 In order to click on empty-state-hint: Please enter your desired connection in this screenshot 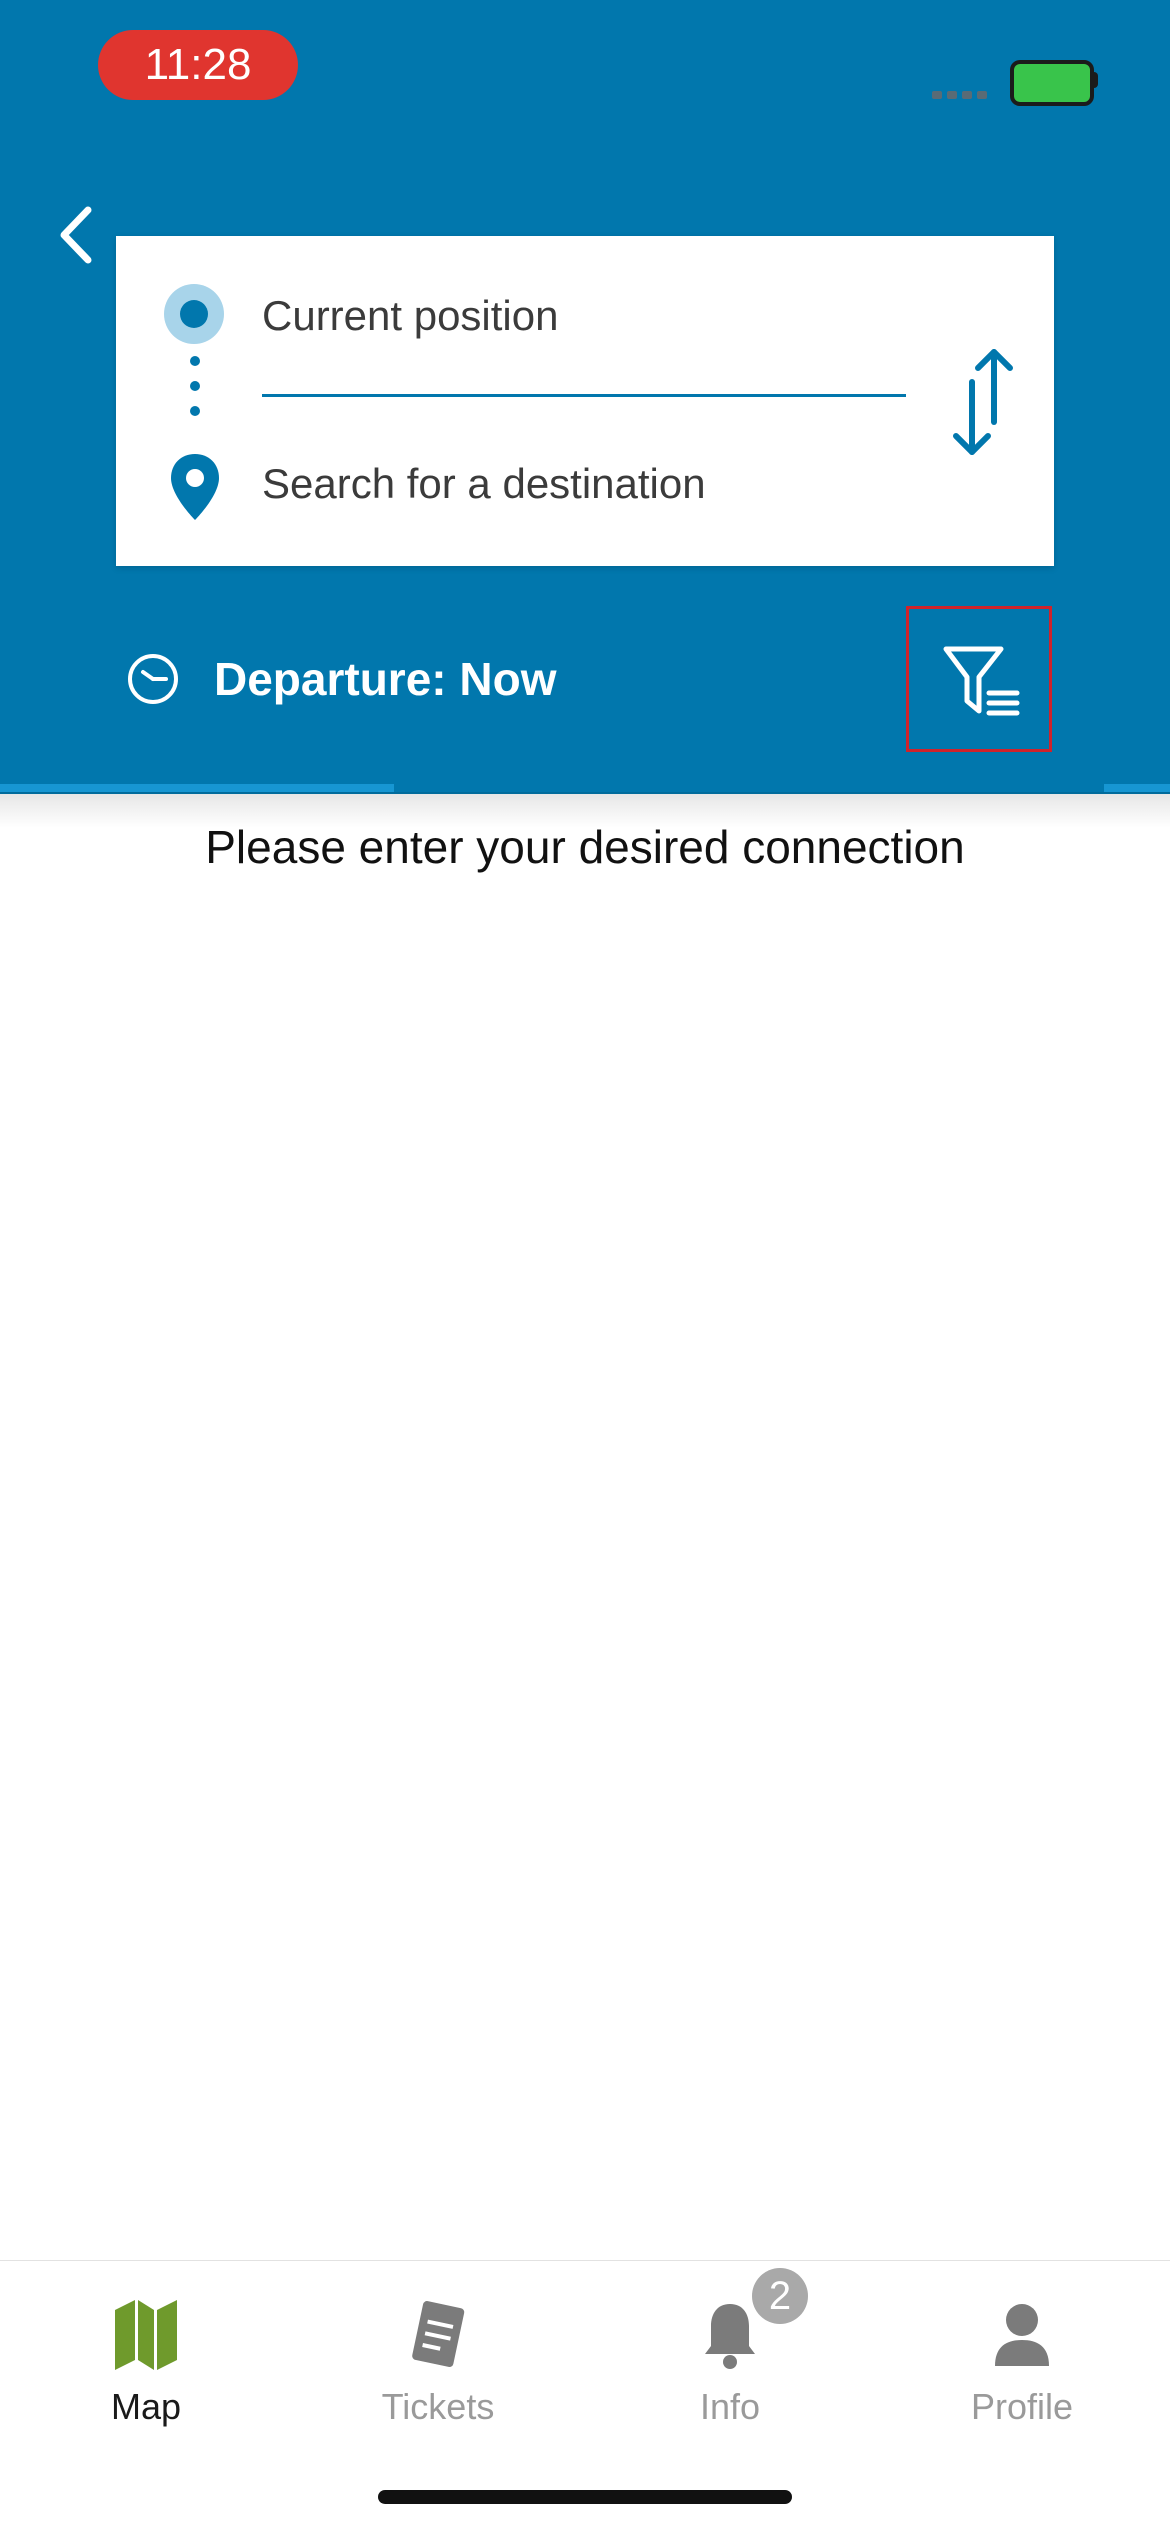, I will do `click(585, 847)`.